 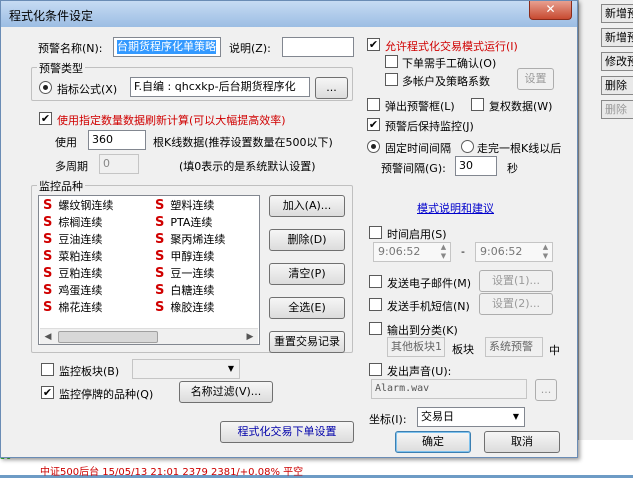 I want to click on system-alert-select: 系统预警, so click(x=514, y=347).